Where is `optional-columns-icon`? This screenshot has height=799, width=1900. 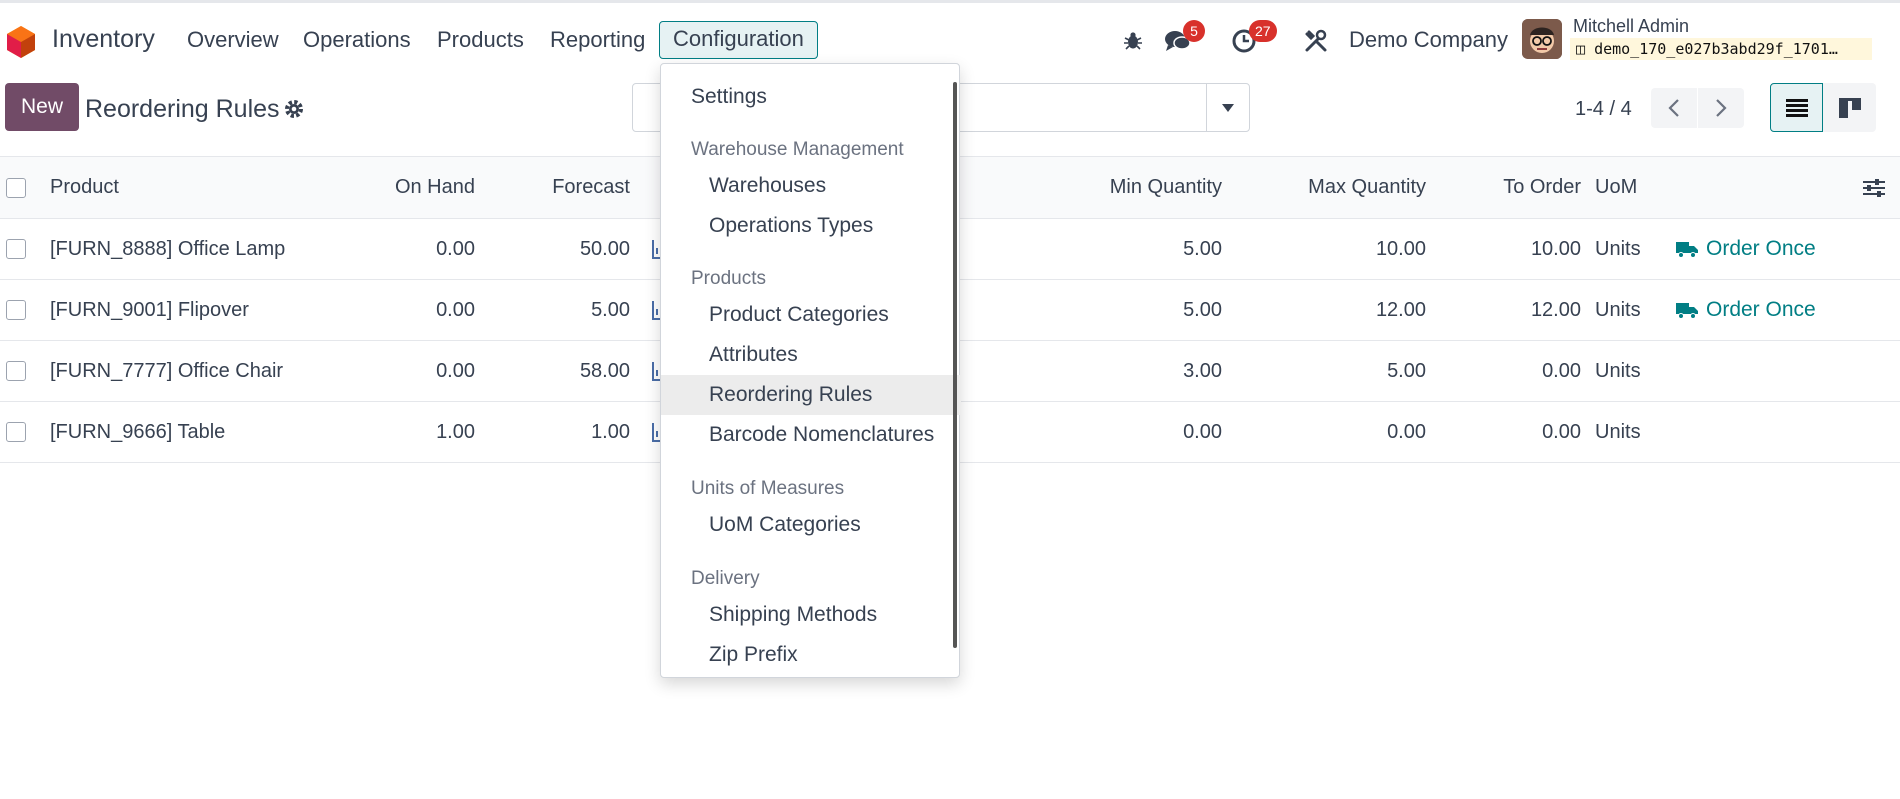
optional-columns-icon is located at coordinates (1874, 187).